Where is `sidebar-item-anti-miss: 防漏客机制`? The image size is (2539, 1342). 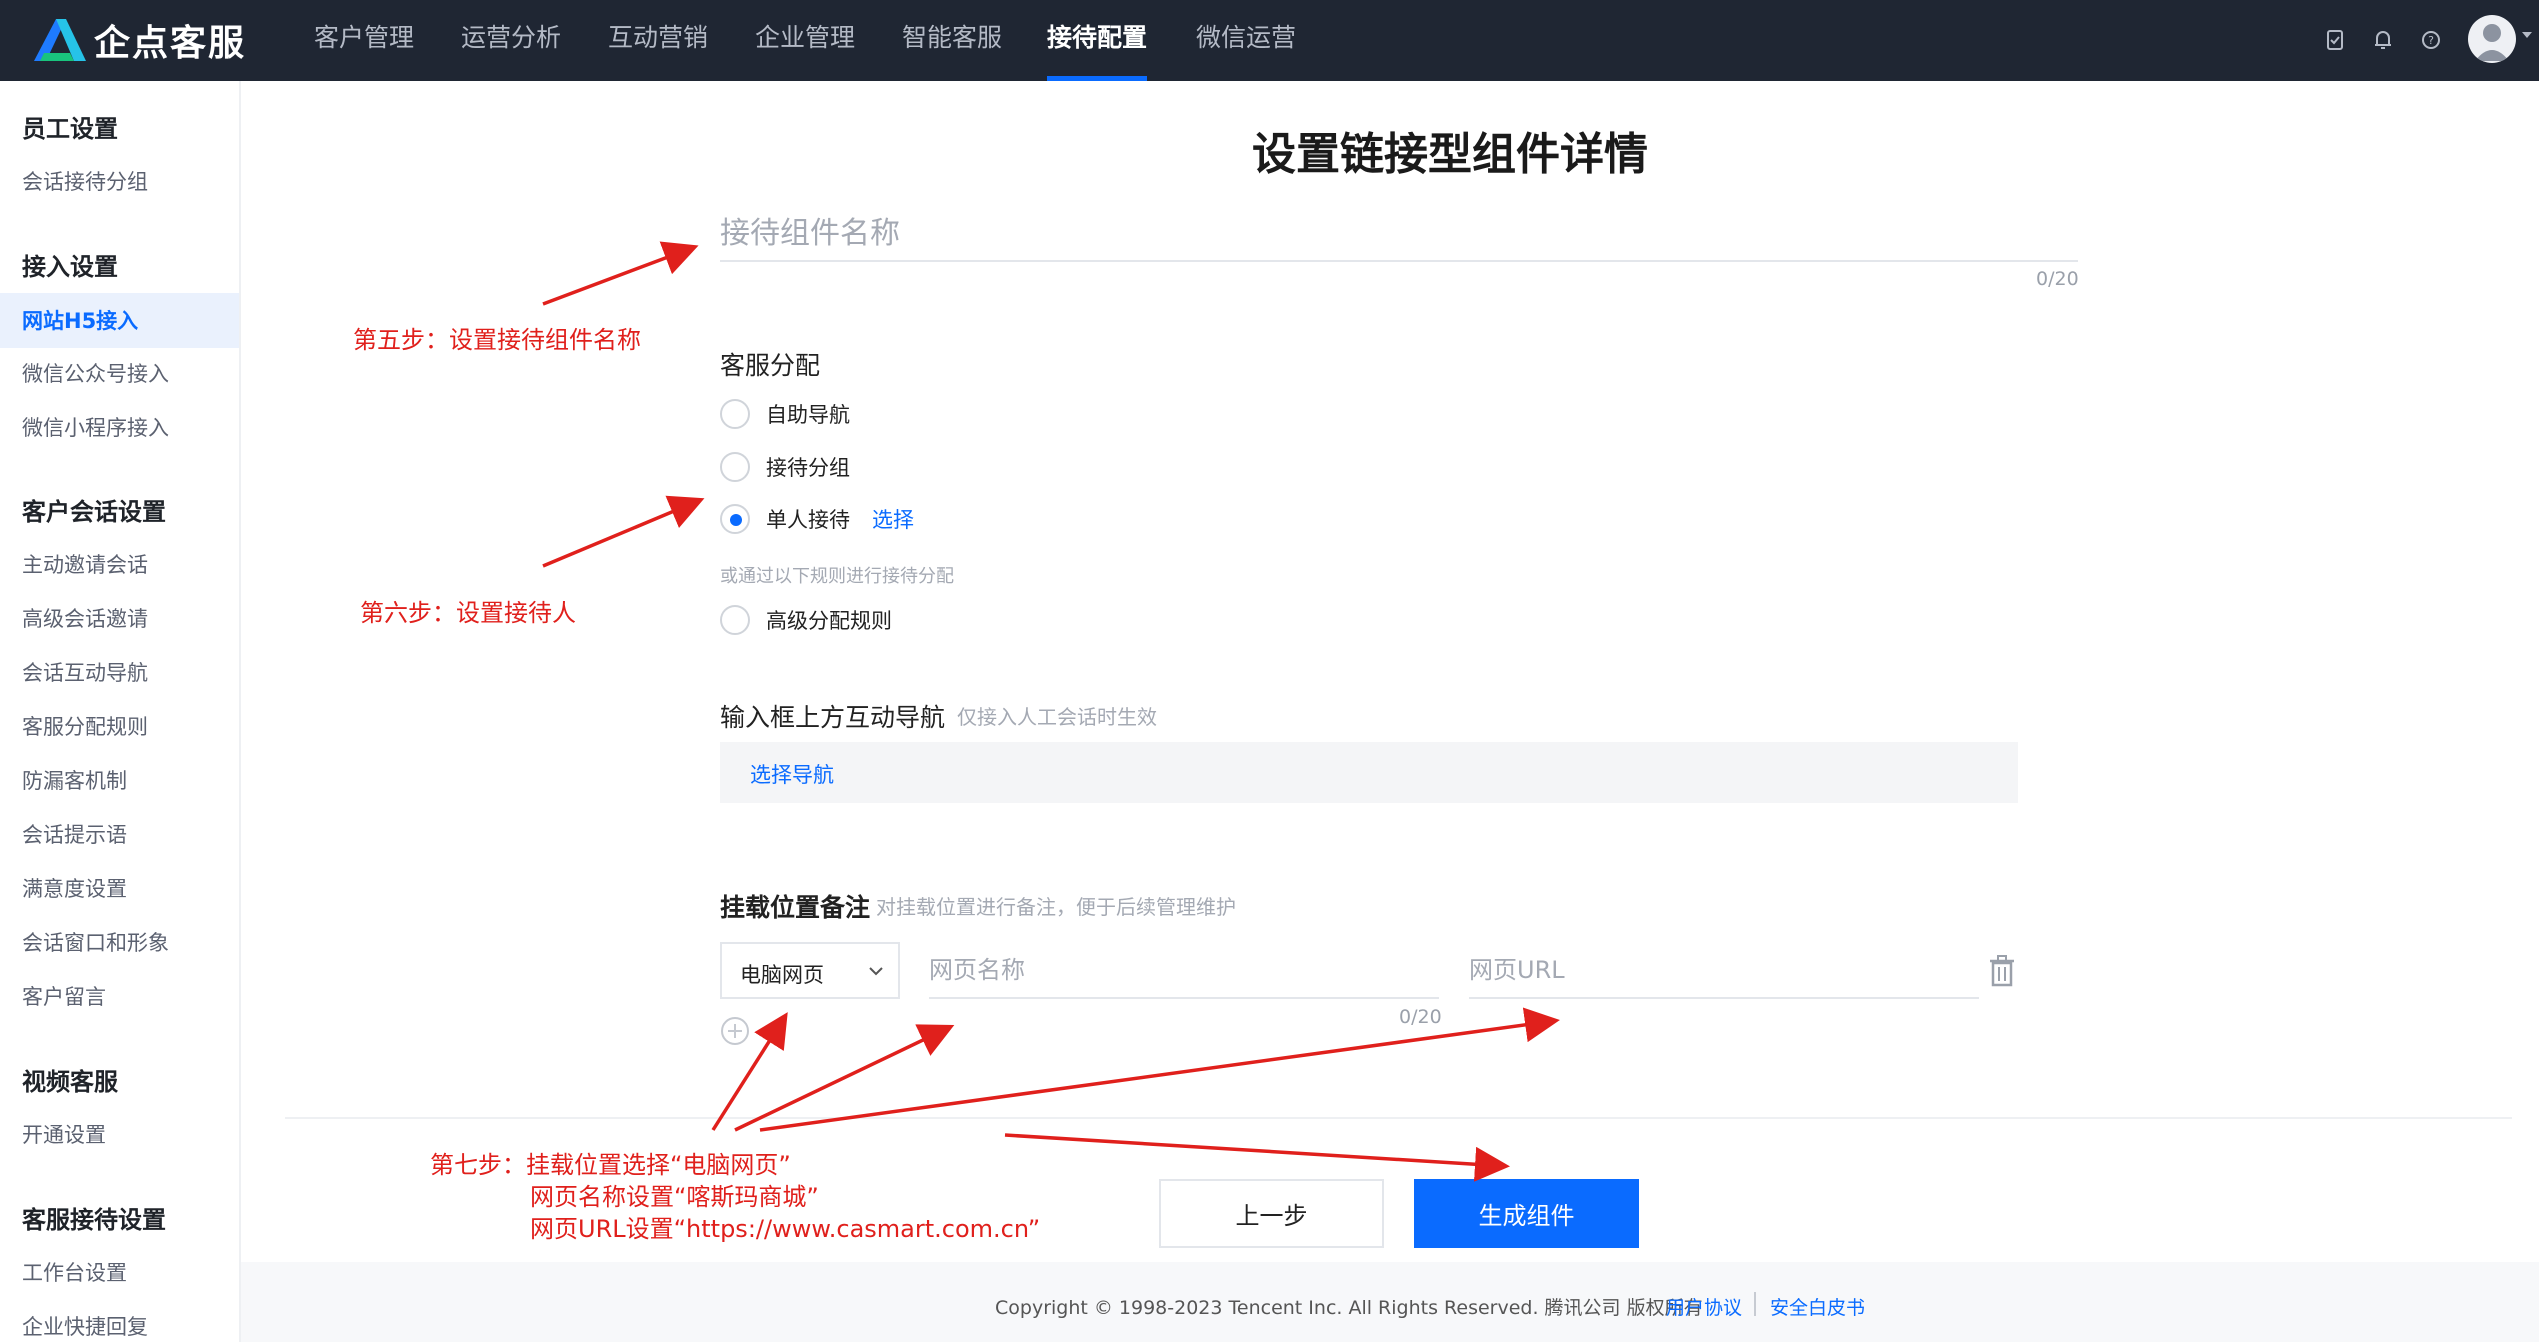 sidebar-item-anti-miss: 防漏客机制 is located at coordinates (74, 780).